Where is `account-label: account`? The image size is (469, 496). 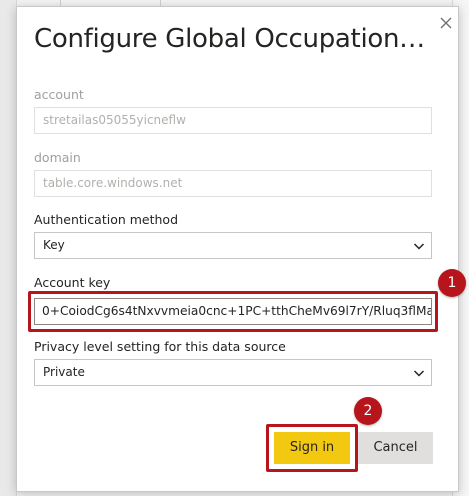 account-label: account is located at coordinates (59, 94).